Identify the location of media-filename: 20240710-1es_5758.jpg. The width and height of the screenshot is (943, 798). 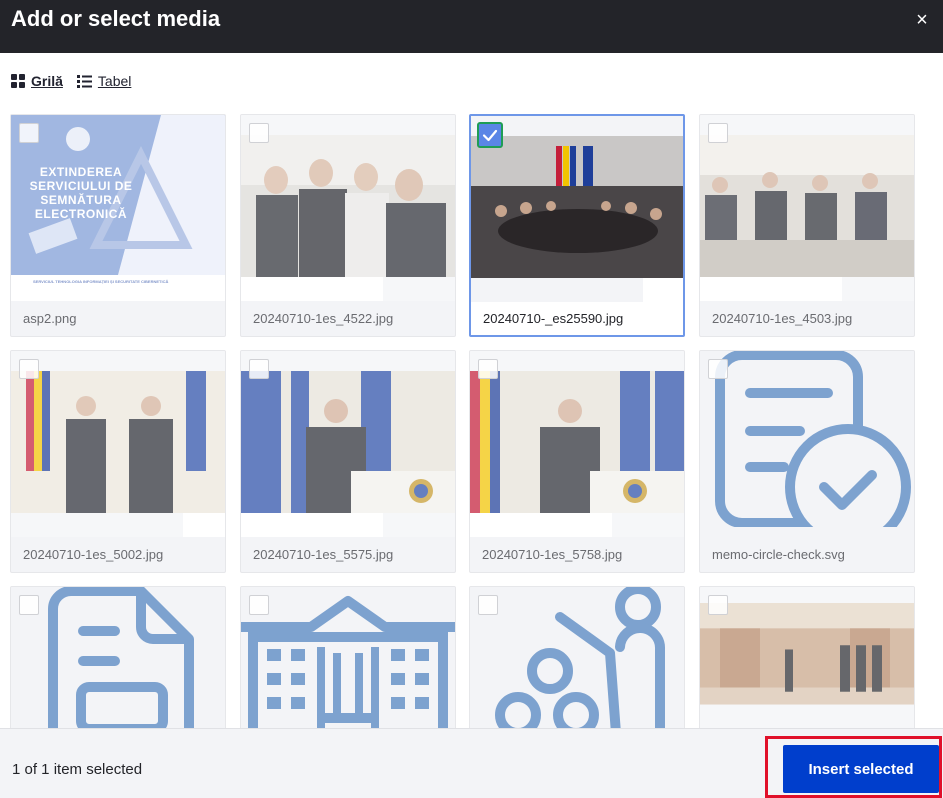
(552, 554).